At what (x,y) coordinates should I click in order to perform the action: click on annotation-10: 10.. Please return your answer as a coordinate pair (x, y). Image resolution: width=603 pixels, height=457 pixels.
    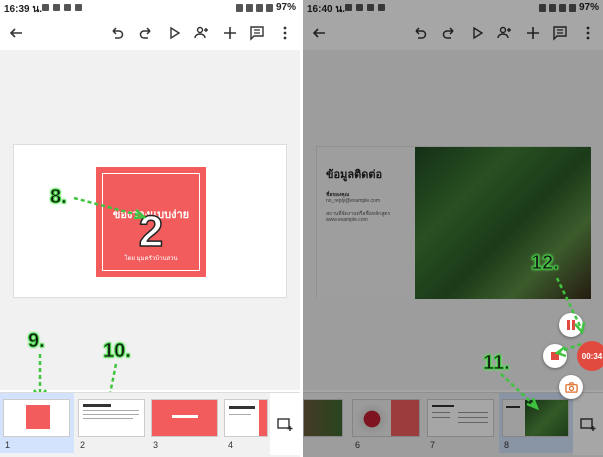
    Looking at the image, I should click on (117, 351).